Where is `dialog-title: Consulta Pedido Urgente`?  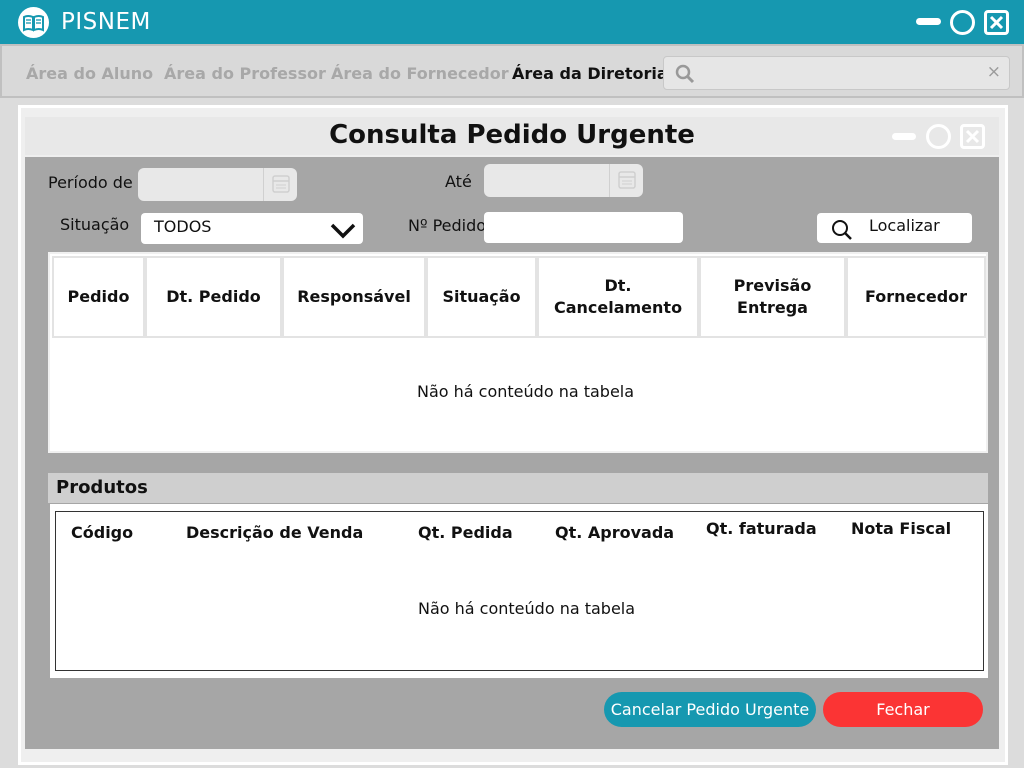
dialog-title: Consulta Pedido Urgente is located at coordinates (512, 135).